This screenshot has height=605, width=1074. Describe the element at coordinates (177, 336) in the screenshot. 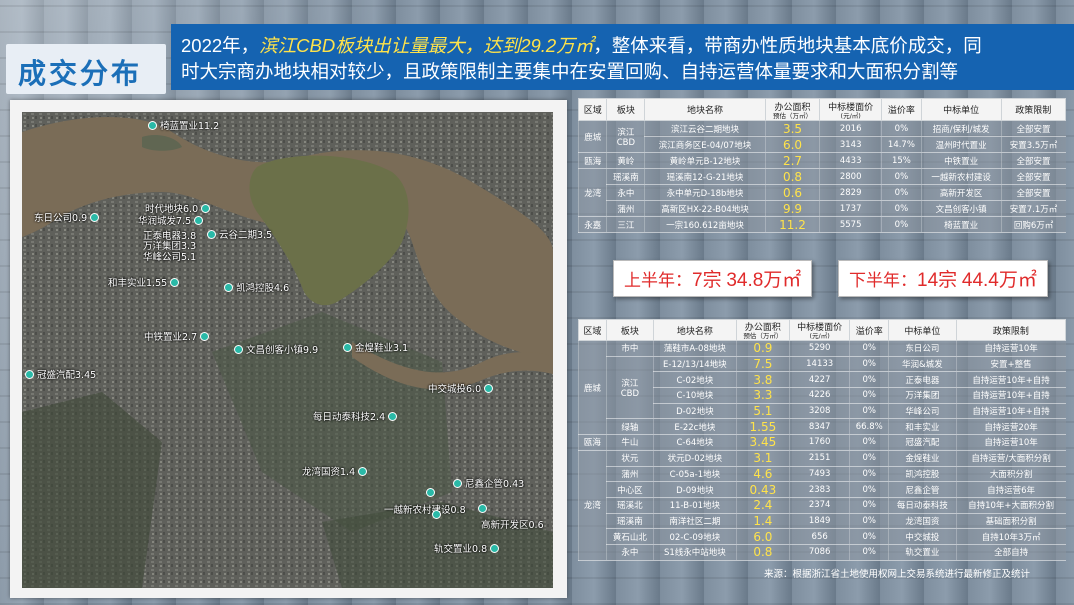

I see `map-pin-21: 中铁置业2.7` at that location.